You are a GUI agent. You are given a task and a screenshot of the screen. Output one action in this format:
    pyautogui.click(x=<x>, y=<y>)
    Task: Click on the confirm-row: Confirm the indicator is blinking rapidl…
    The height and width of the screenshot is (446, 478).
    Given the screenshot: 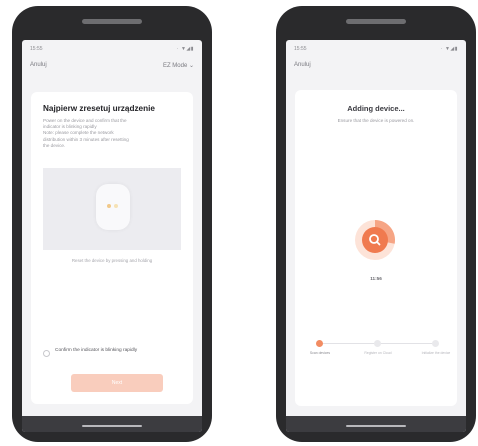 What is the action you would take?
    pyautogui.click(x=114, y=355)
    